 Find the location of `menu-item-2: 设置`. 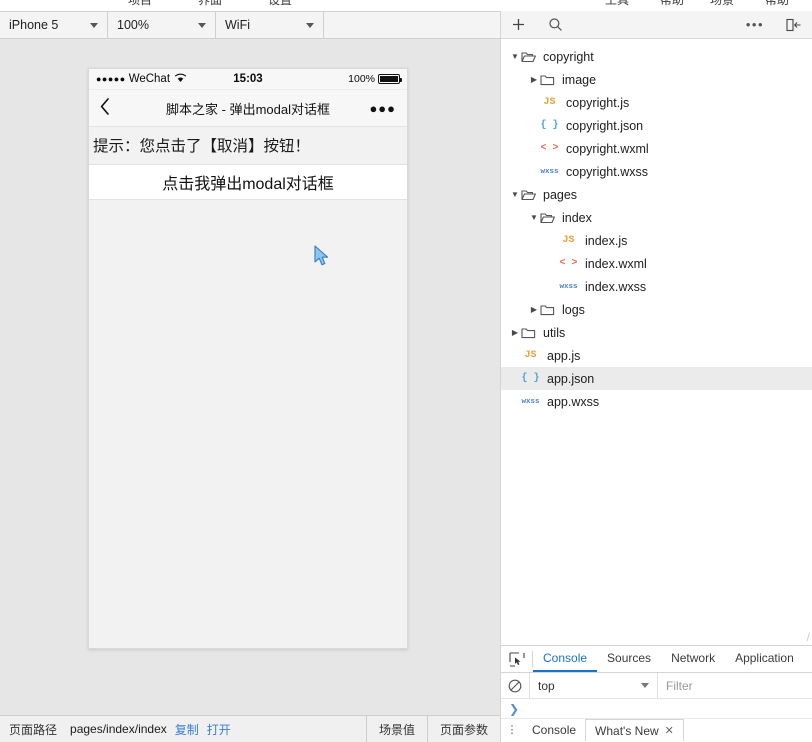

menu-item-2: 设置 is located at coordinates (280, 4).